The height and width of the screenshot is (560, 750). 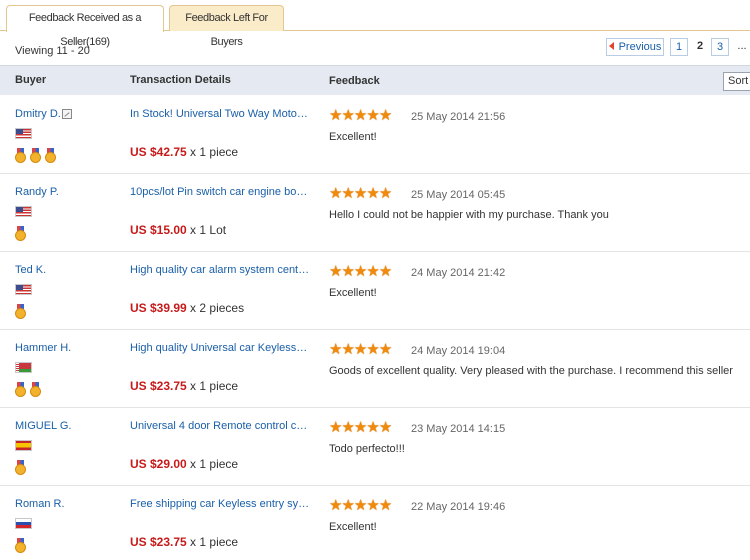 I want to click on previous-page-button: Previous, so click(x=635, y=47).